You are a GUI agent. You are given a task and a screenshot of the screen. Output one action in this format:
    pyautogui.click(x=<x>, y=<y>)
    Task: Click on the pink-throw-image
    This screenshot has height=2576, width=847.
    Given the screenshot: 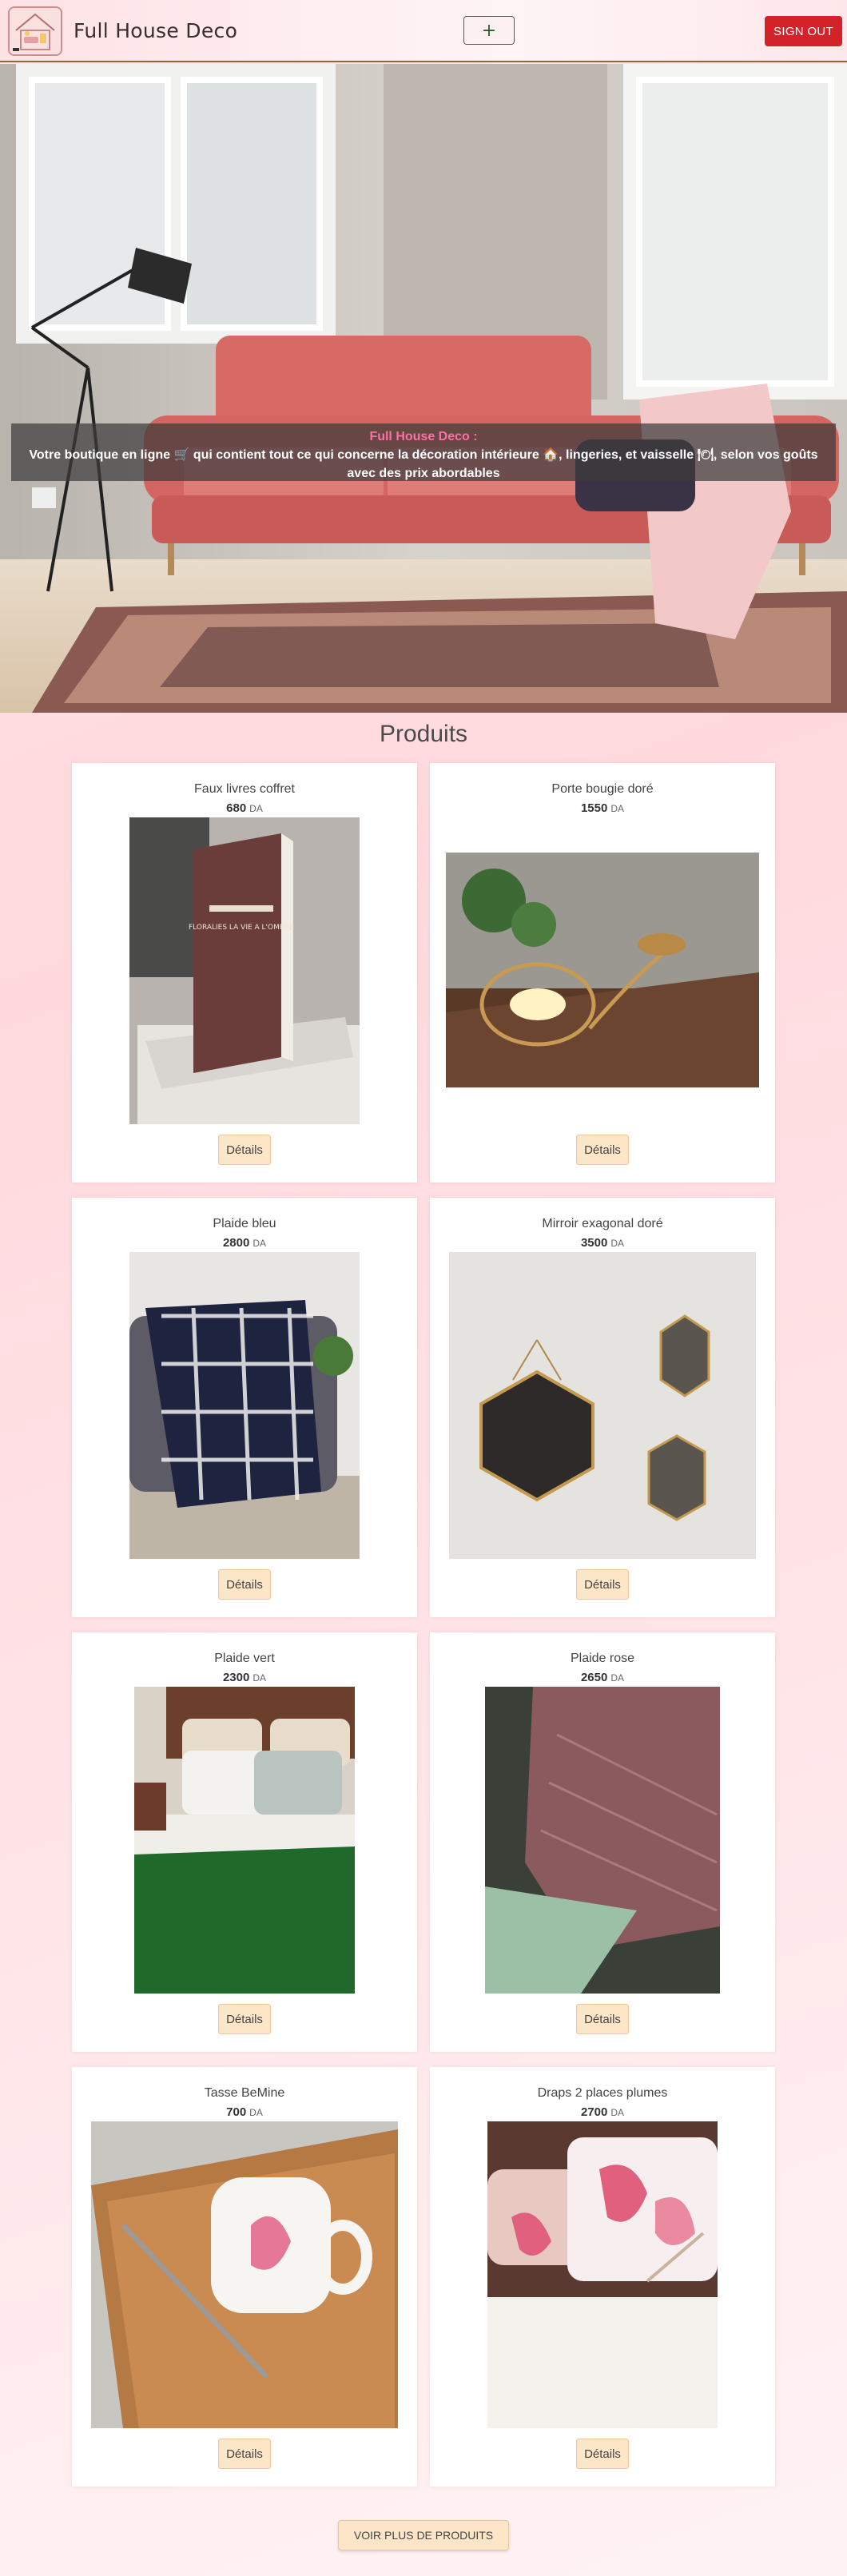 What is the action you would take?
    pyautogui.click(x=602, y=1841)
    